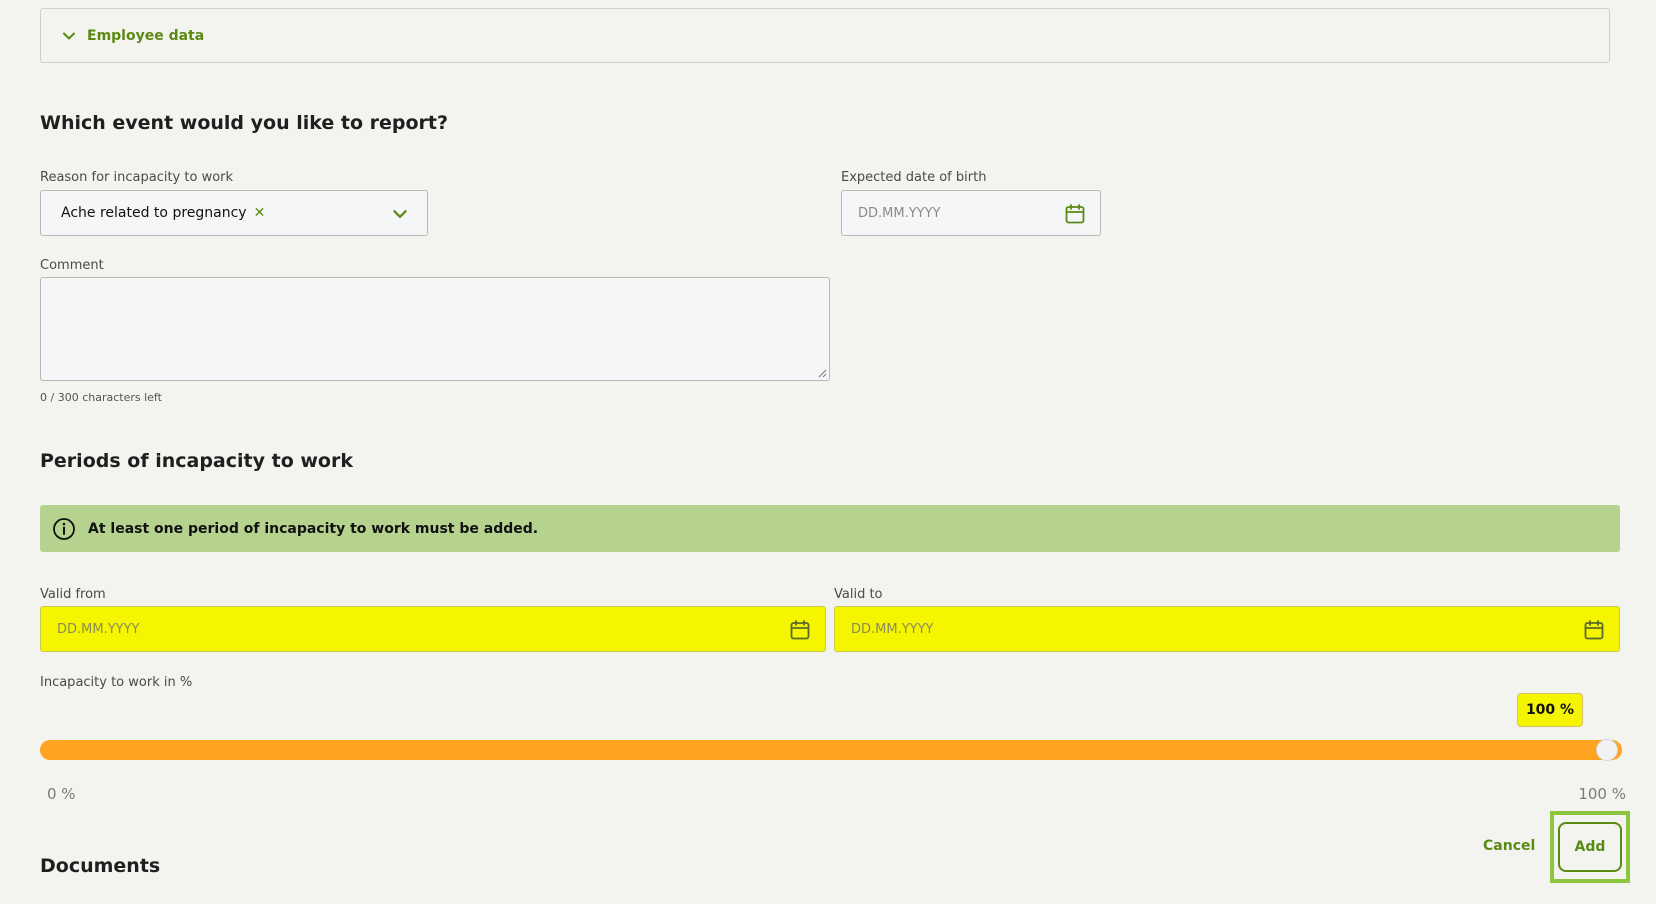 The width and height of the screenshot is (1656, 904). Describe the element at coordinates (899, 213) in the screenshot. I see `birth-date-placeholder: DD.MM.YYYY` at that location.